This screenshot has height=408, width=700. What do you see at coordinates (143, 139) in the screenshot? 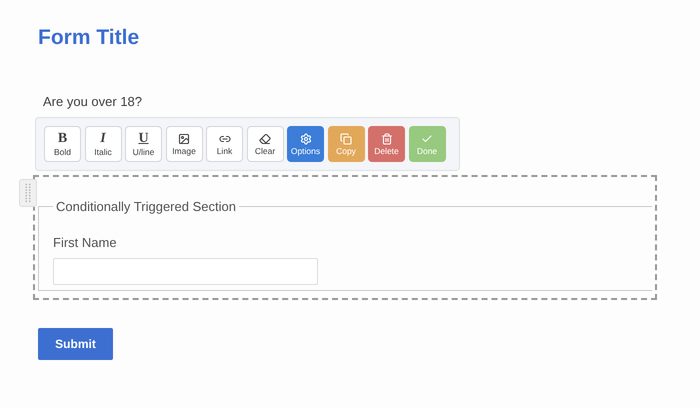
I see `underline-glyph-icon: U` at bounding box center [143, 139].